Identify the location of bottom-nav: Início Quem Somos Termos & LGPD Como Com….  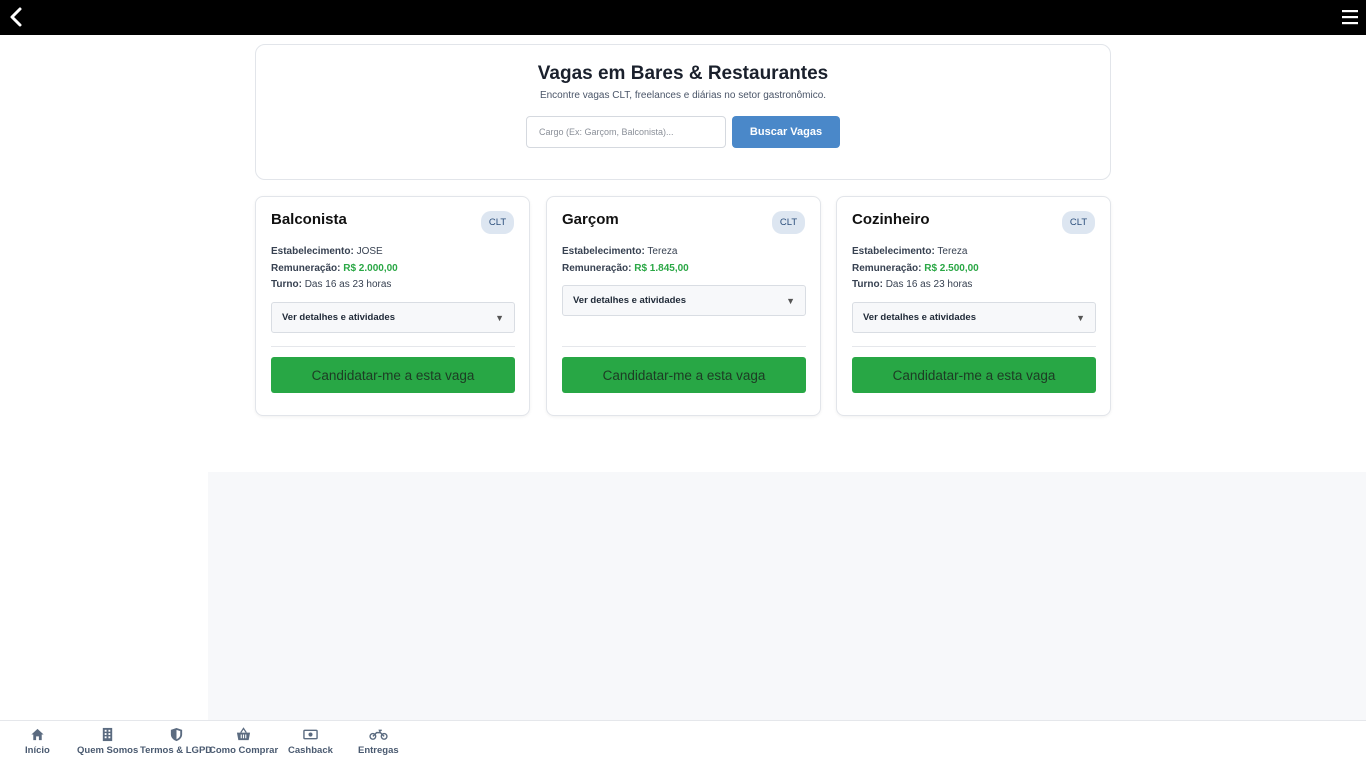
(683, 744).